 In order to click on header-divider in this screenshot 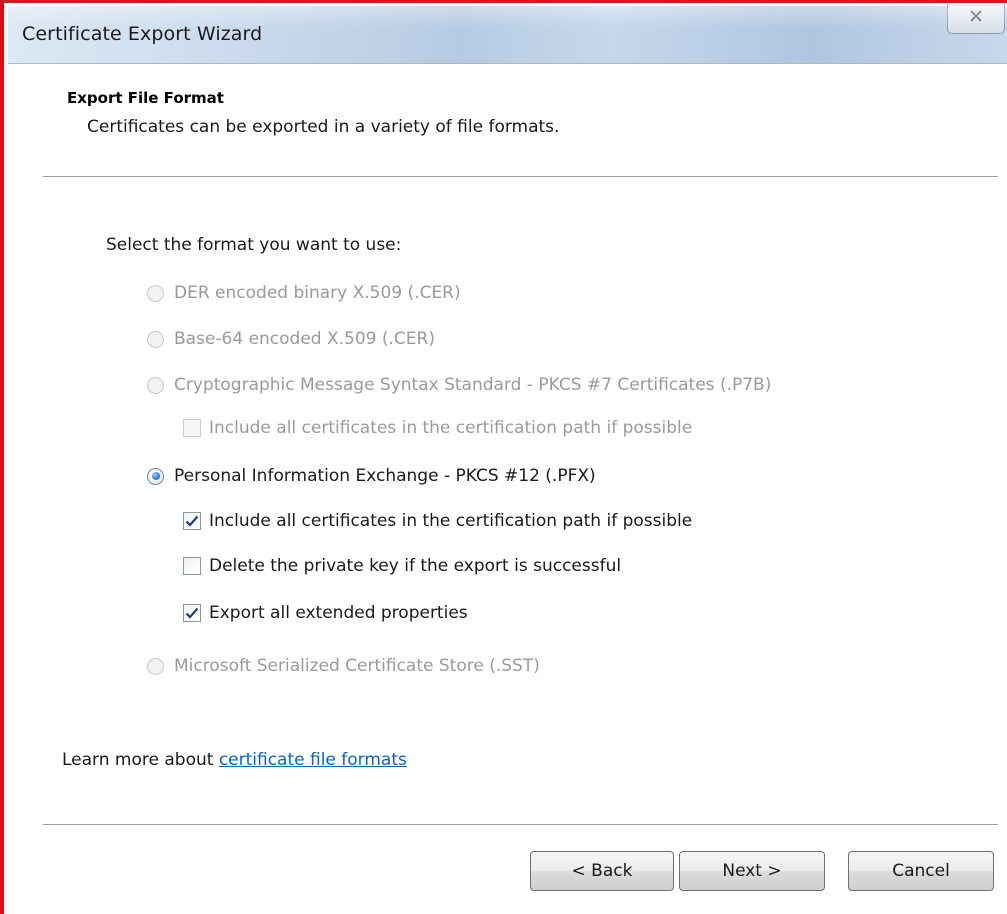, I will do `click(520, 177)`.